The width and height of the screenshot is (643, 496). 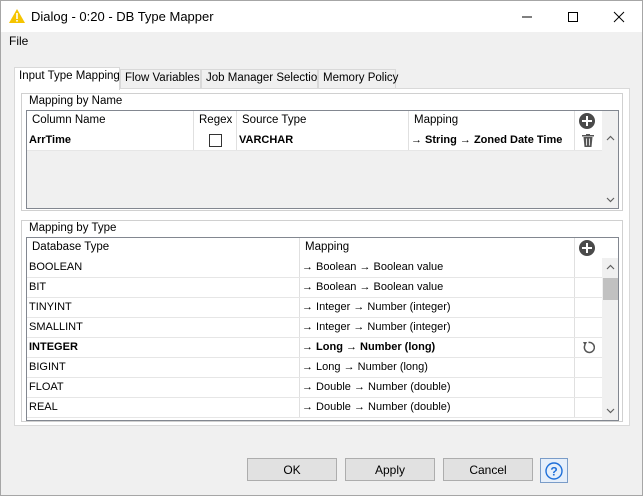 I want to click on regex-cell, so click(x=215, y=140).